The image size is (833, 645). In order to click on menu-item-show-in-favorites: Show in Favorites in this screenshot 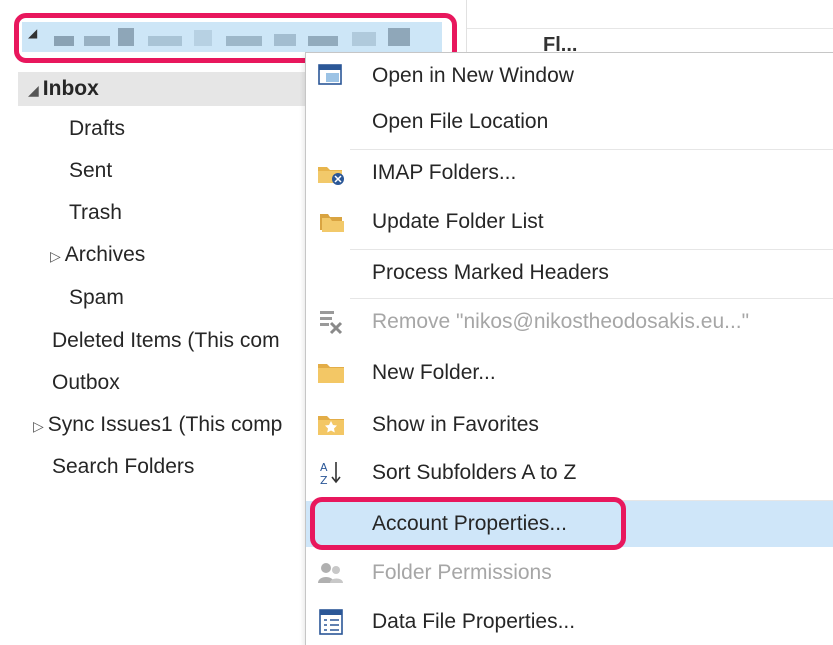, I will do `click(569, 425)`.